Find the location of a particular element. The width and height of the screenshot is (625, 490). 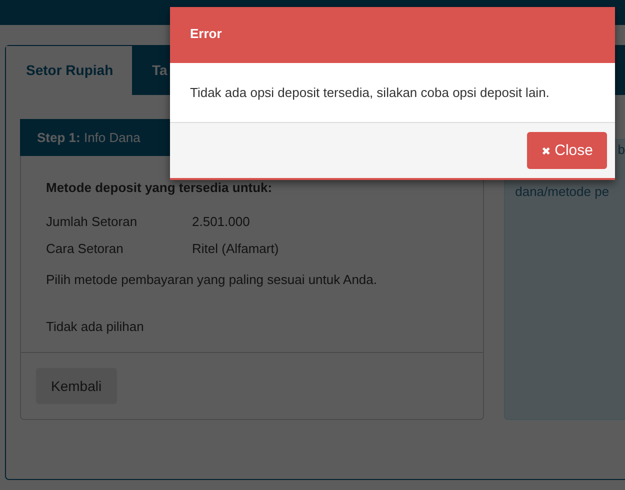

info-text: dana/metode pe is located at coordinates (562, 192).